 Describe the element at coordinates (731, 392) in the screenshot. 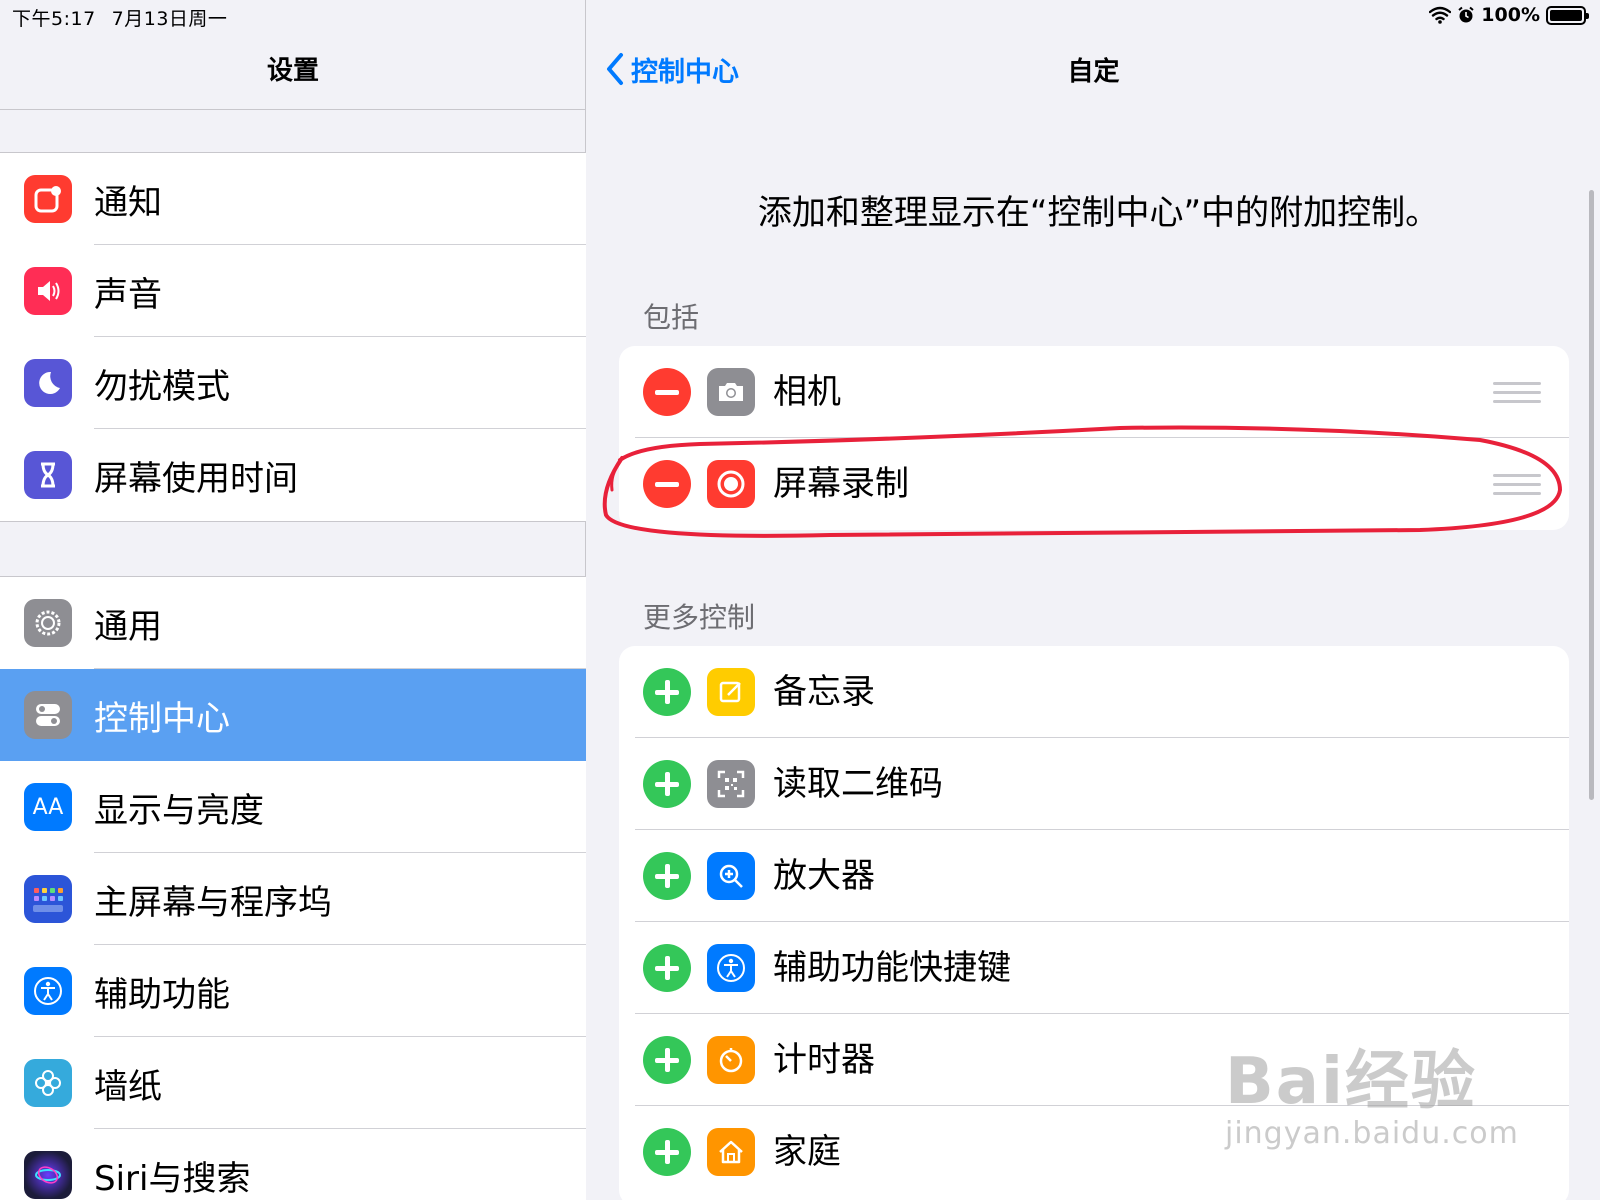

I see `camera-icon` at that location.